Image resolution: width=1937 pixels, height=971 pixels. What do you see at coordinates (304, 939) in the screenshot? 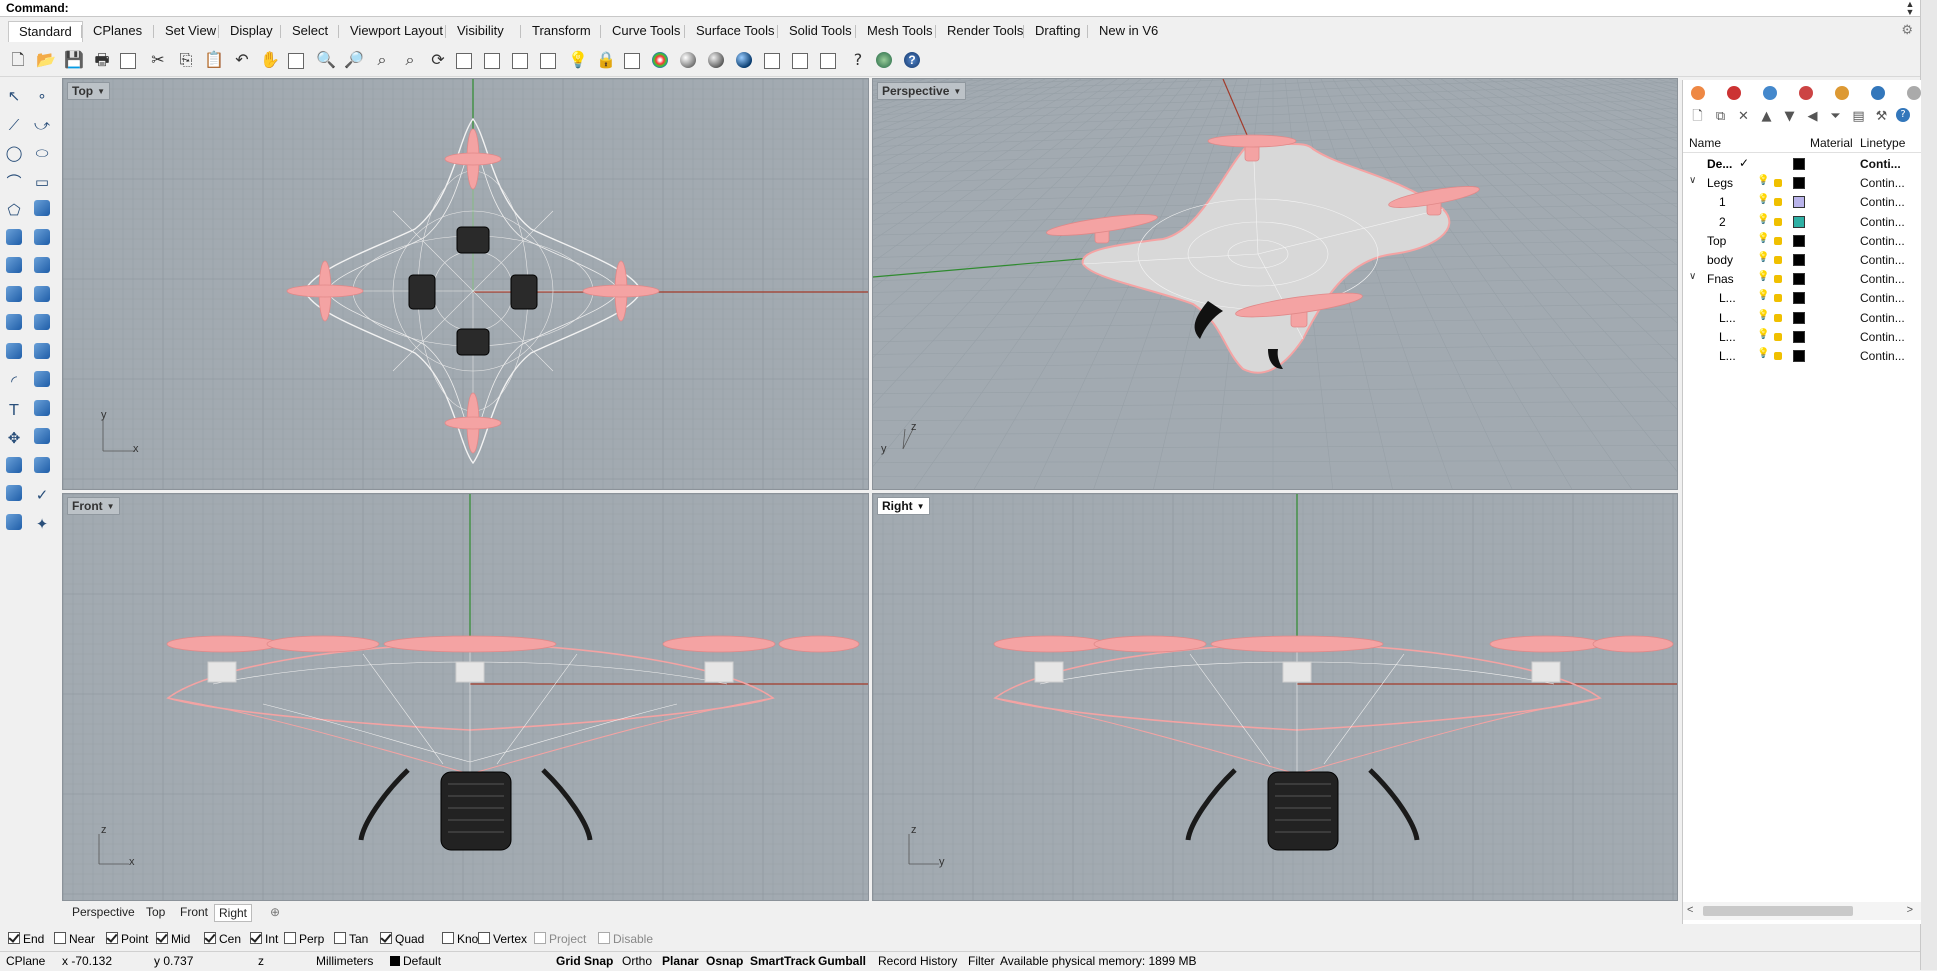
I see `osnap-perp: Perp` at bounding box center [304, 939].